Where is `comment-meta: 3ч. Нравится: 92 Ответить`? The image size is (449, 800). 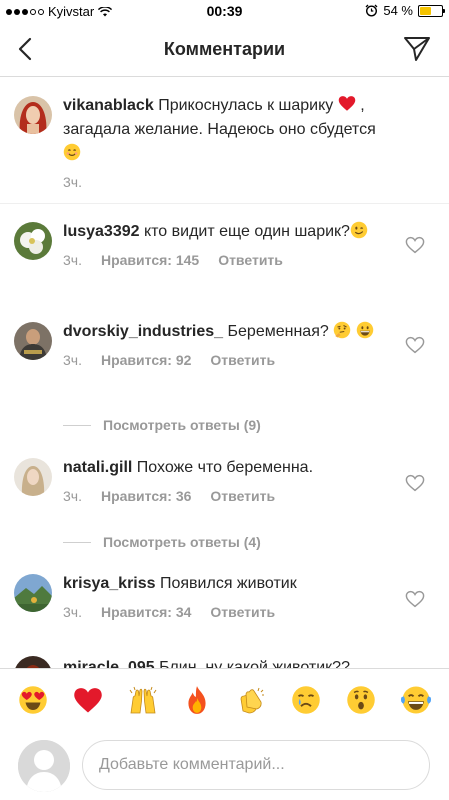
comment-meta: 3ч. Нравится: 92 Ответить is located at coordinates (225, 360).